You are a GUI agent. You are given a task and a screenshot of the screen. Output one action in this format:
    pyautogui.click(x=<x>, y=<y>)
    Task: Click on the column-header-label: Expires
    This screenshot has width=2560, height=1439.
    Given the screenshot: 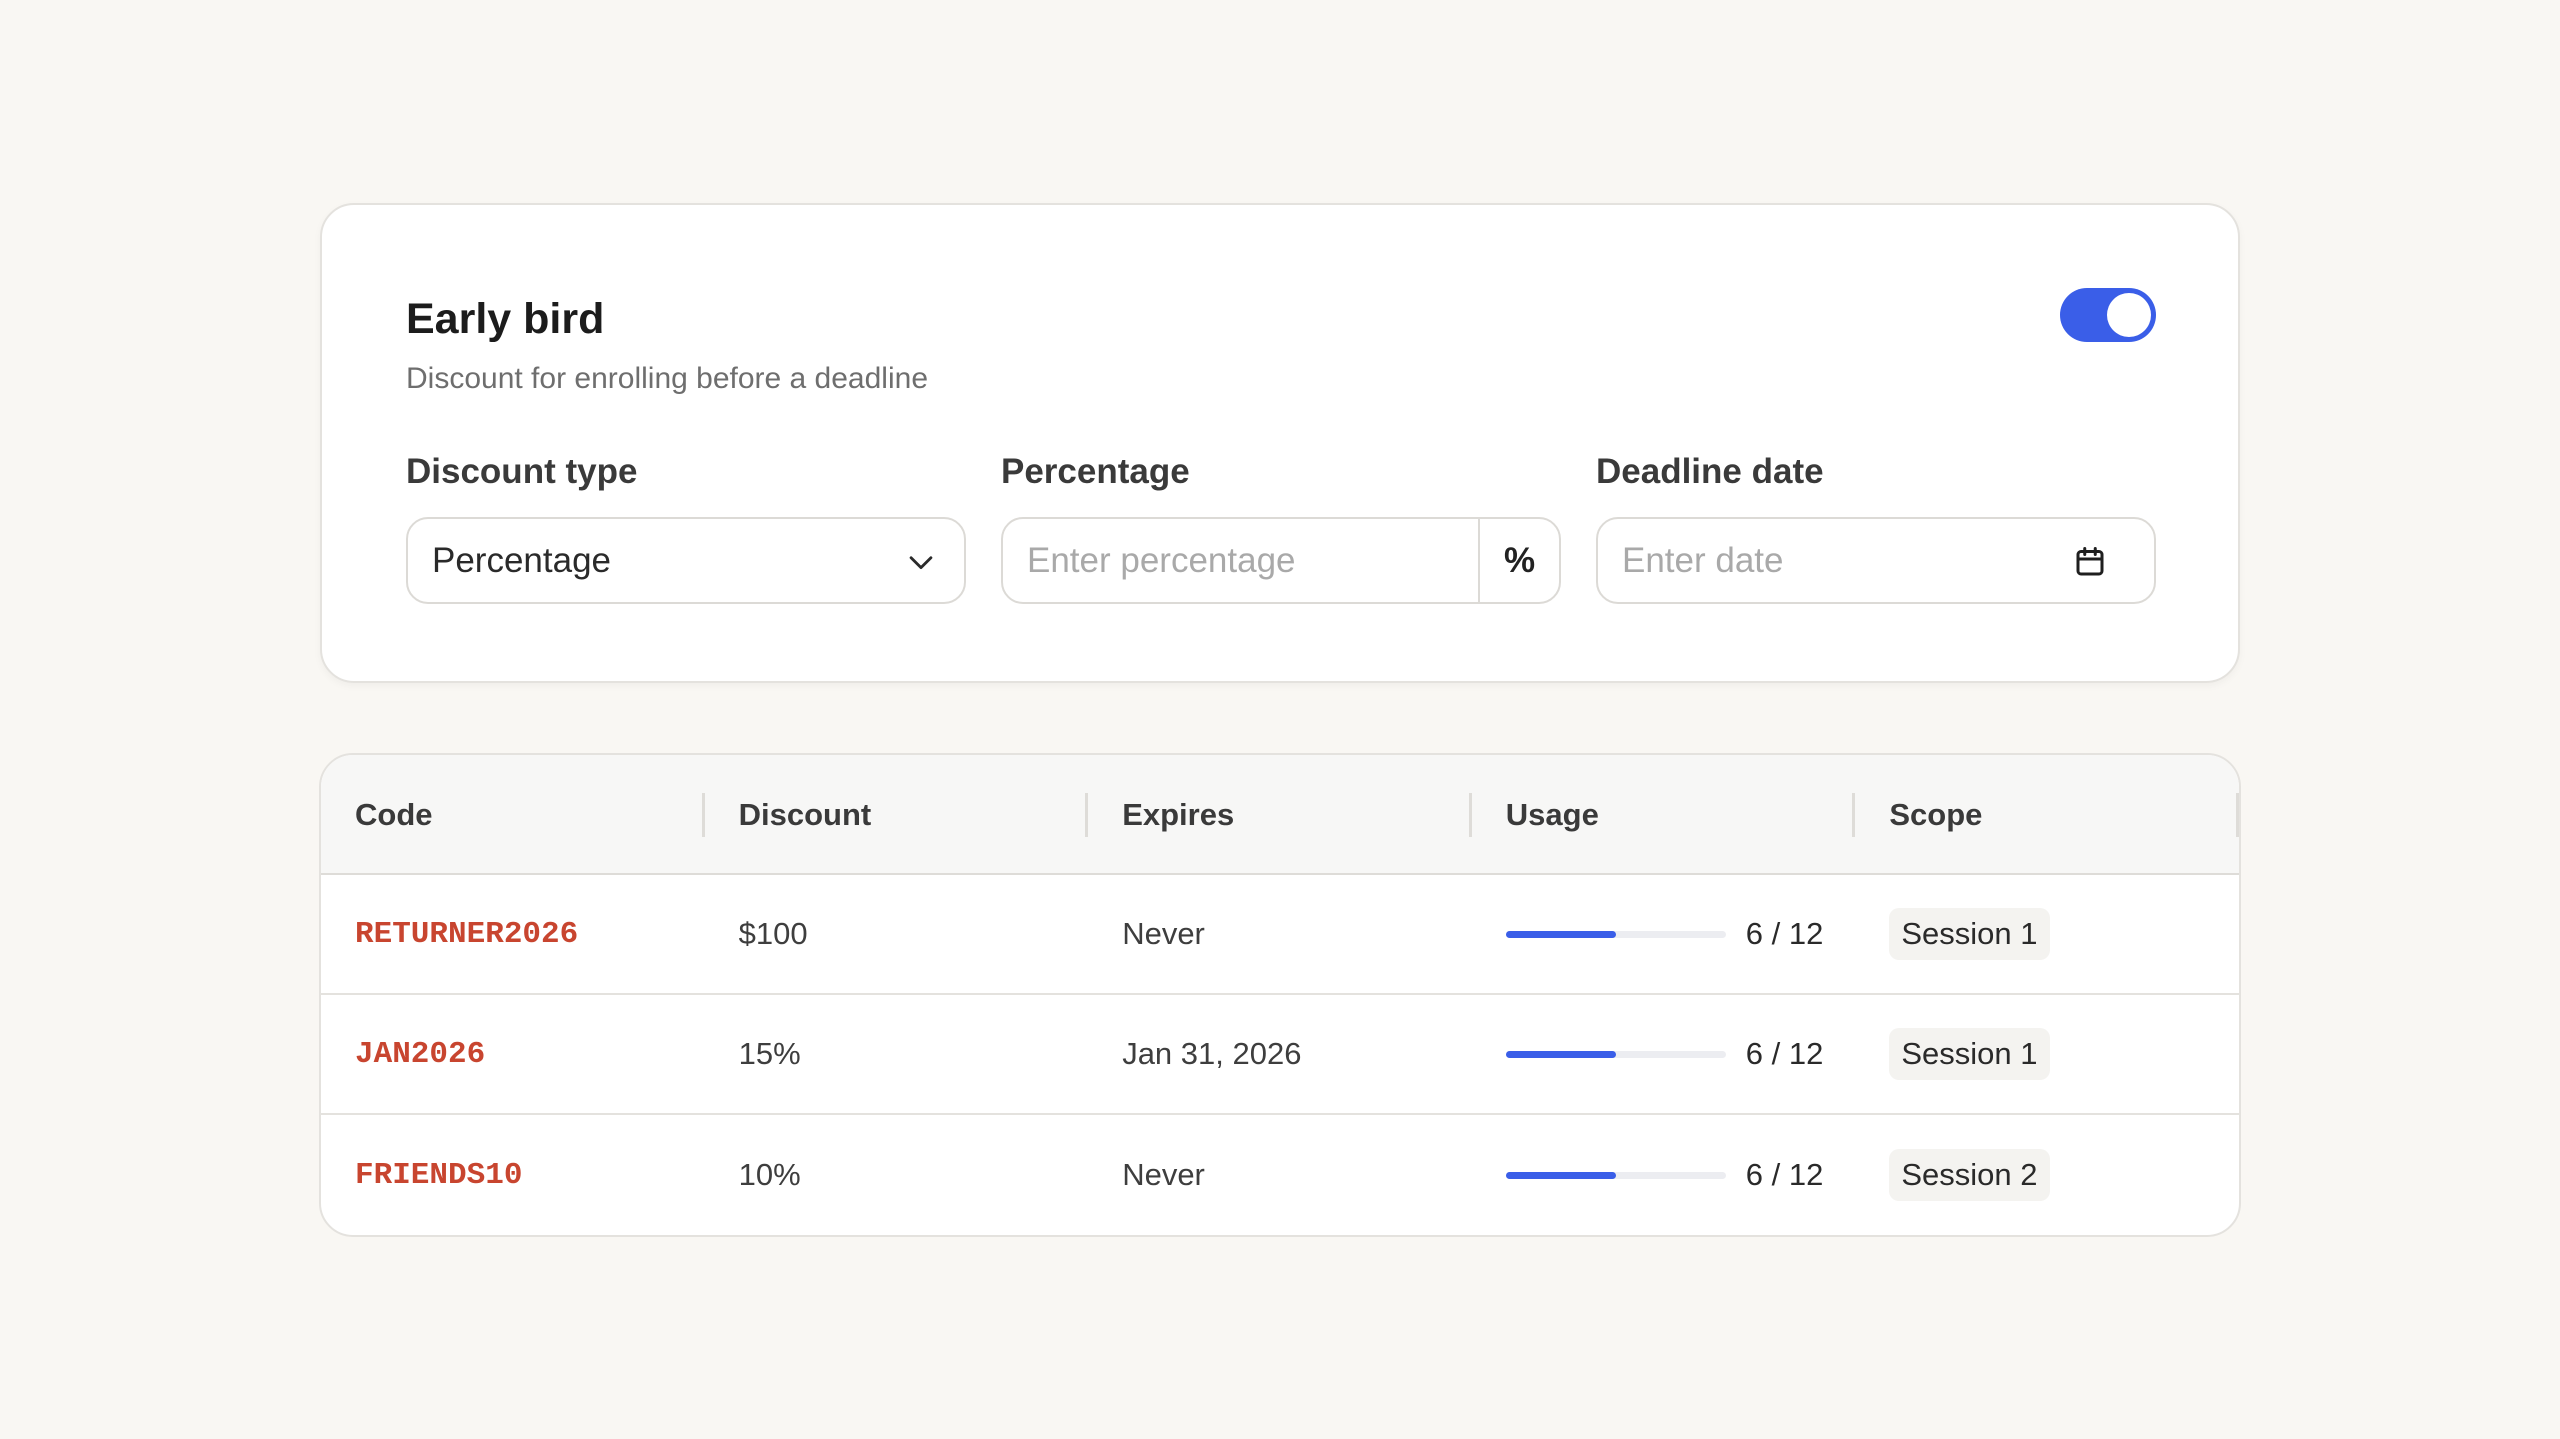 What is the action you would take?
    pyautogui.click(x=1178, y=814)
    